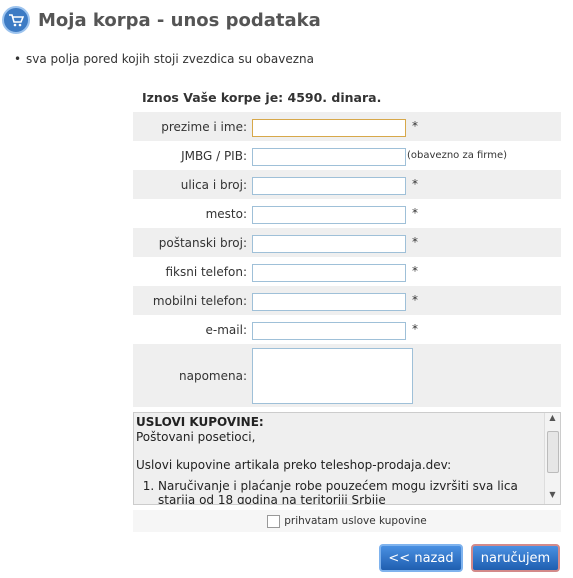 Image resolution: width=573 pixels, height=578 pixels. What do you see at coordinates (262, 97) in the screenshot?
I see `cart-total: Iznos Vaše korpe je: 4590. dinara.` at bounding box center [262, 97].